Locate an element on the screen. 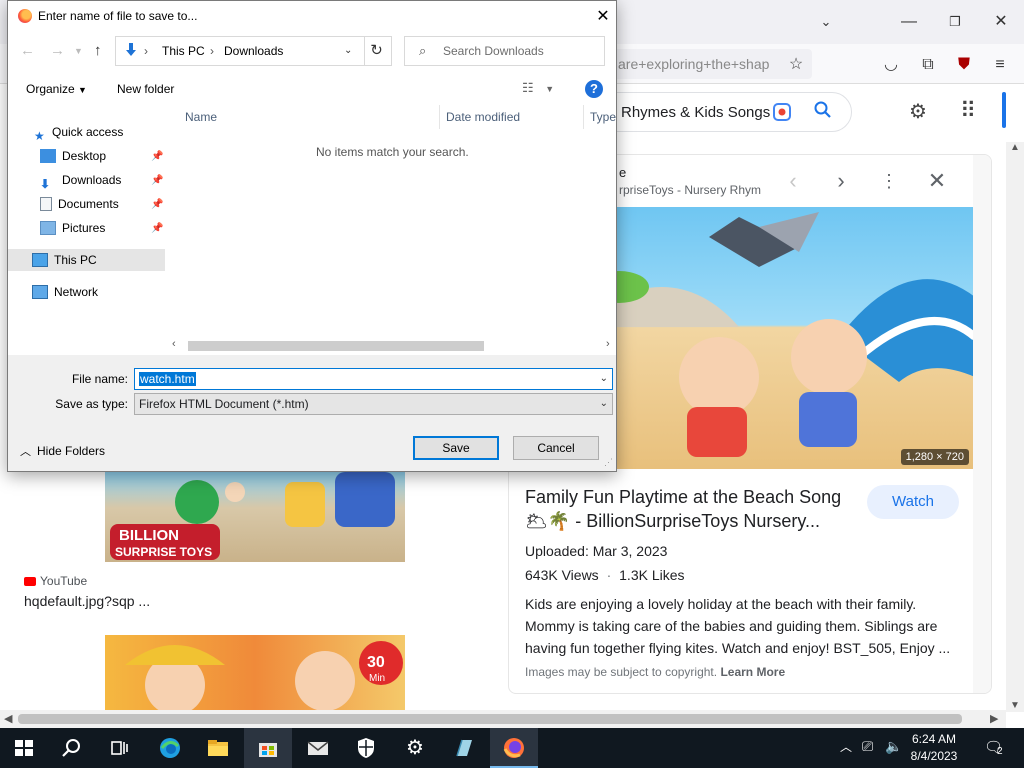 This screenshot has height=768, width=1024. file-explorer-icon is located at coordinates (218, 748).